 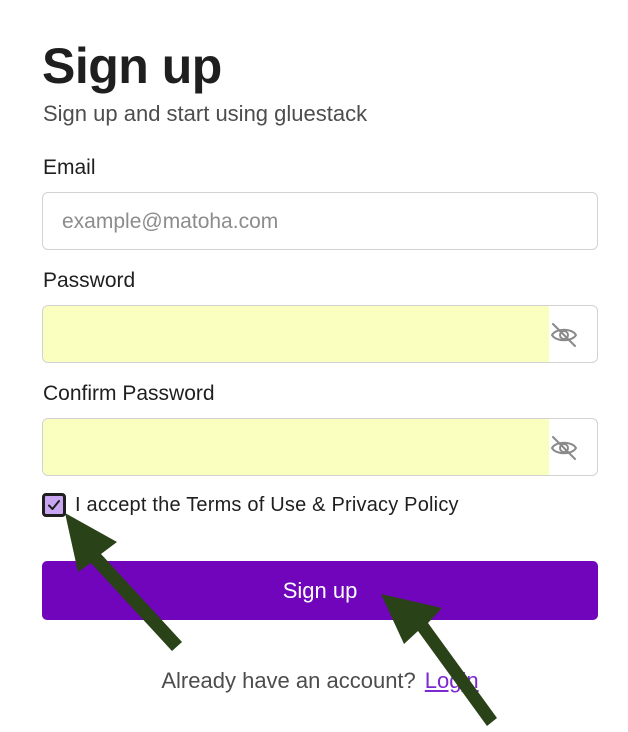 I want to click on login-link: Login, so click(x=452, y=680).